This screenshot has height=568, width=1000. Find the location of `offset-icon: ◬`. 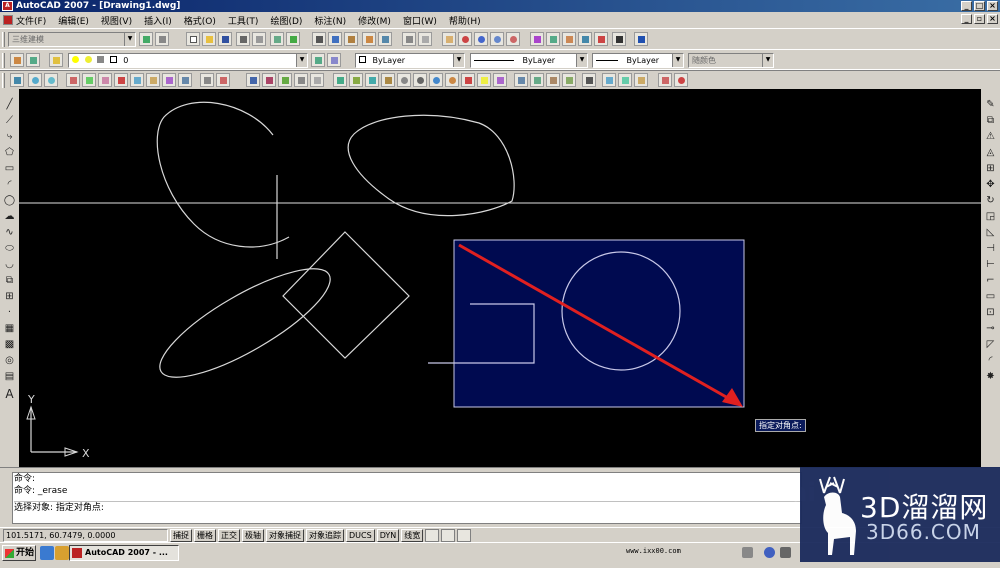

offset-icon: ◬ is located at coordinates (990, 152).